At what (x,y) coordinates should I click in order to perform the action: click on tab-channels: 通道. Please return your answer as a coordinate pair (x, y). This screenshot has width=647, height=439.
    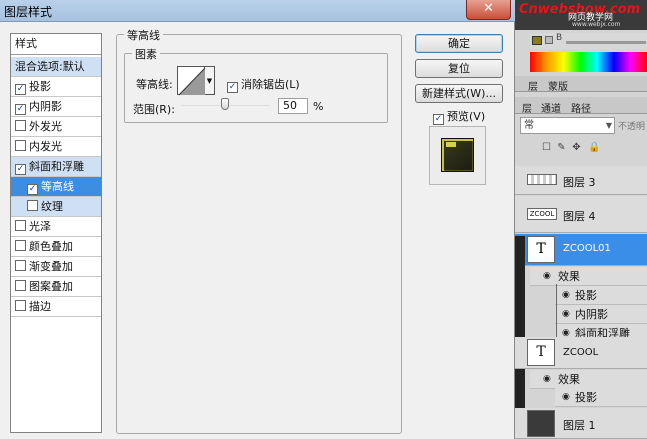
    Looking at the image, I should click on (551, 107).